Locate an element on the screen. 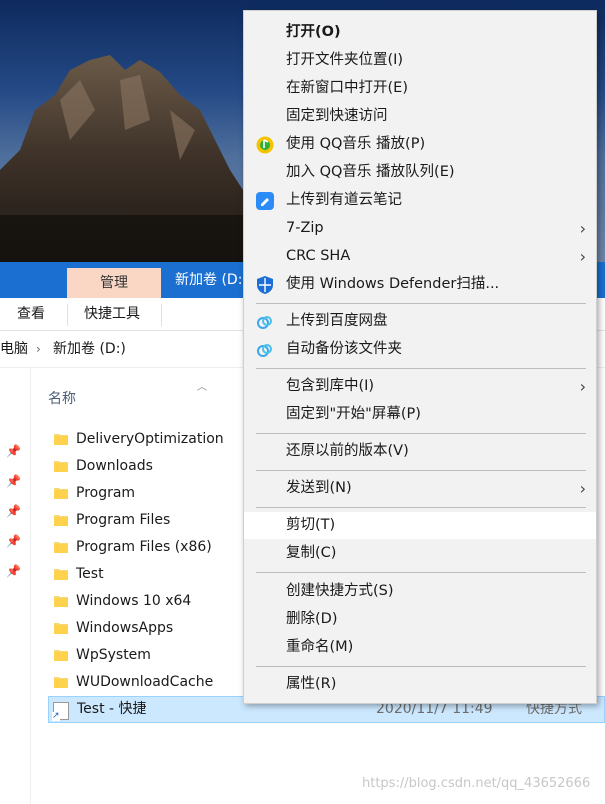  column-header-name: 名称 is located at coordinates (62, 399).